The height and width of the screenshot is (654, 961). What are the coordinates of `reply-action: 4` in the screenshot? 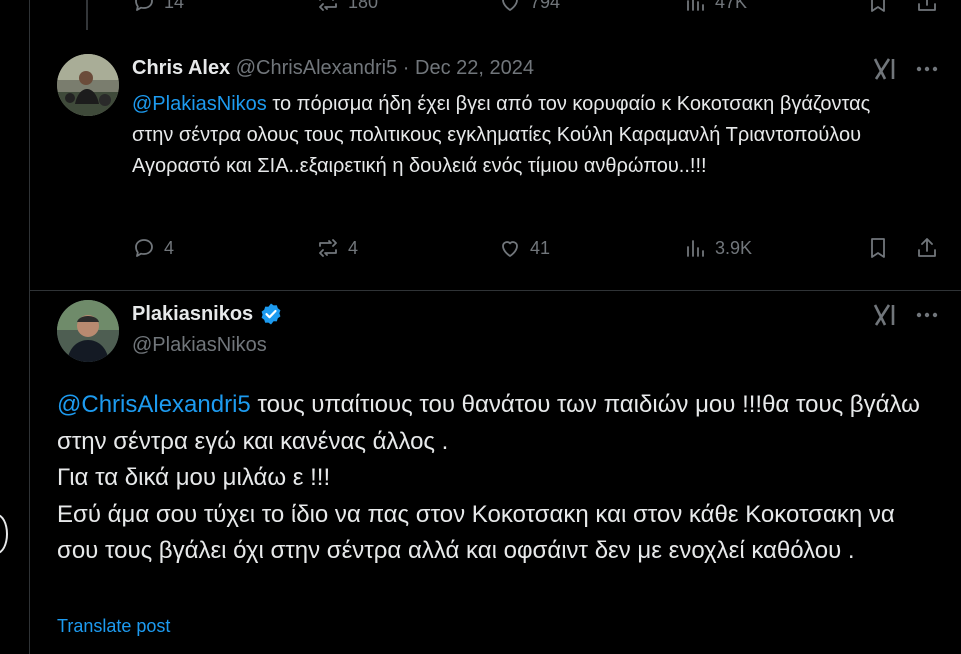 It's located at (153, 248).